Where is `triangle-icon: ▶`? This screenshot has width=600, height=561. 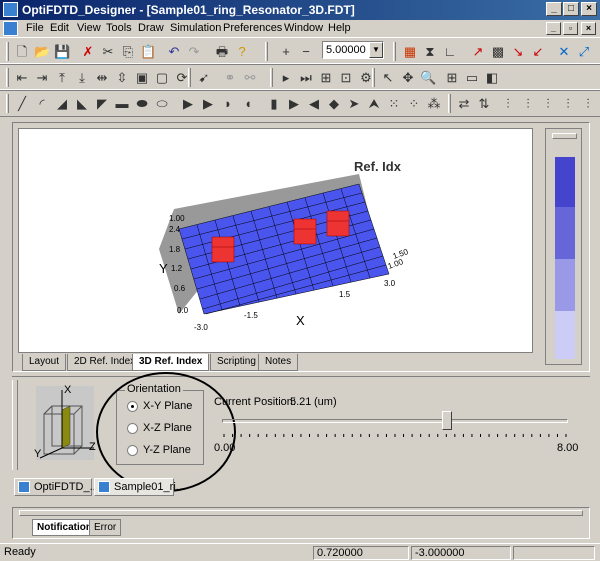 triangle-icon: ▶ is located at coordinates (294, 104).